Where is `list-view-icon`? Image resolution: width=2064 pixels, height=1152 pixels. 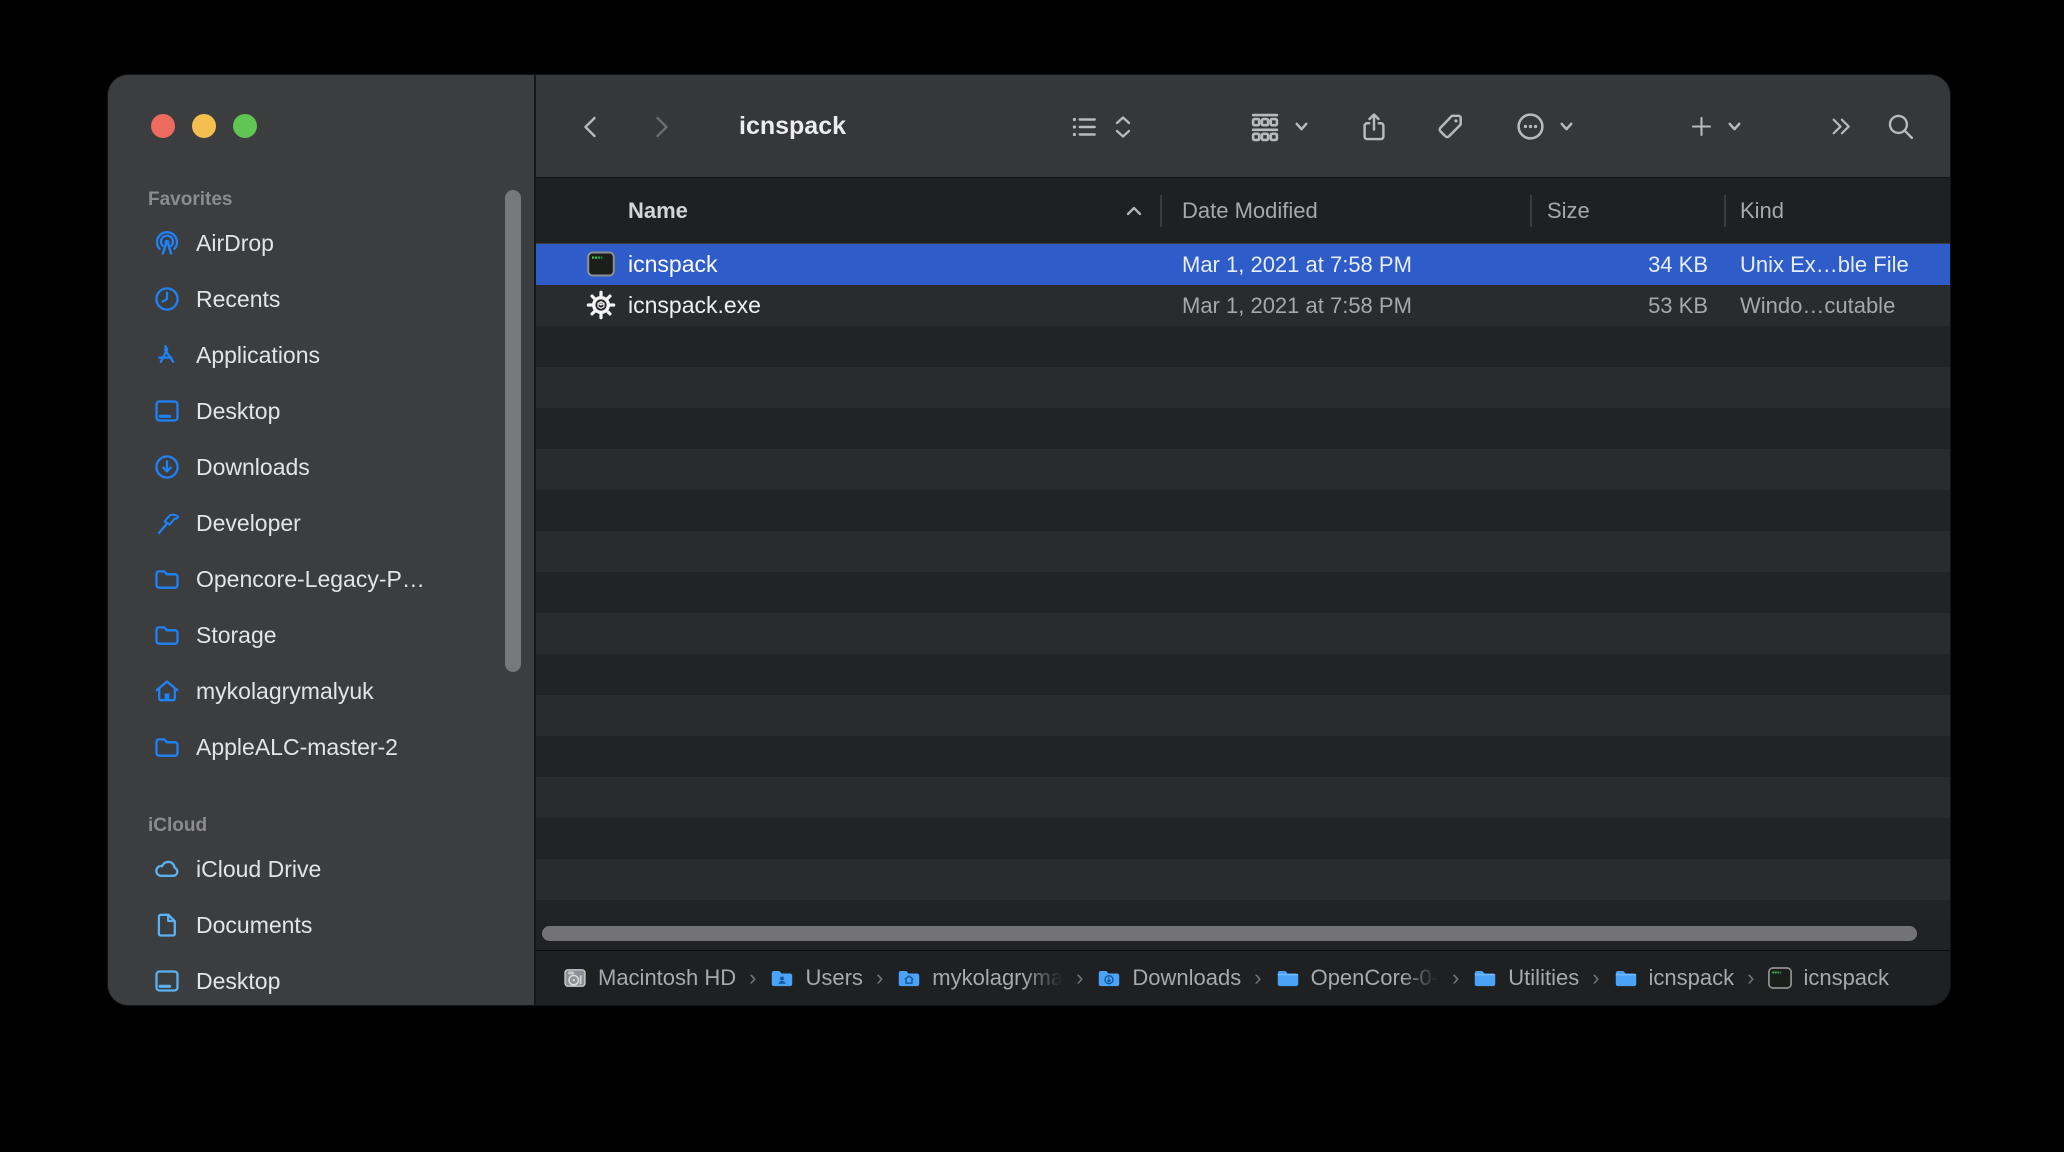 list-view-icon is located at coordinates (1084, 127).